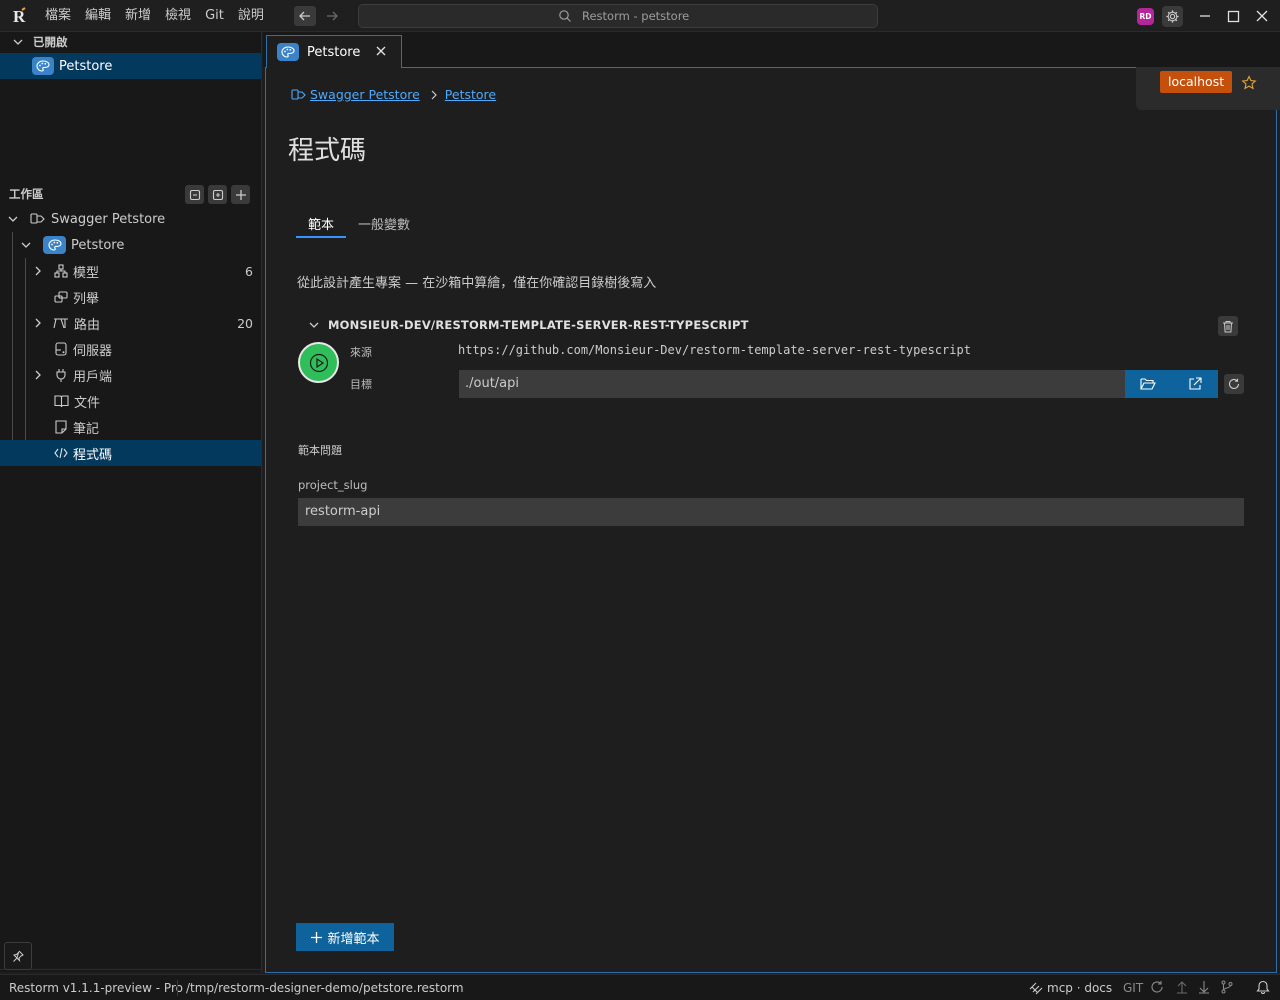 The image size is (1280, 1000). I want to click on search-icon, so click(565, 16).